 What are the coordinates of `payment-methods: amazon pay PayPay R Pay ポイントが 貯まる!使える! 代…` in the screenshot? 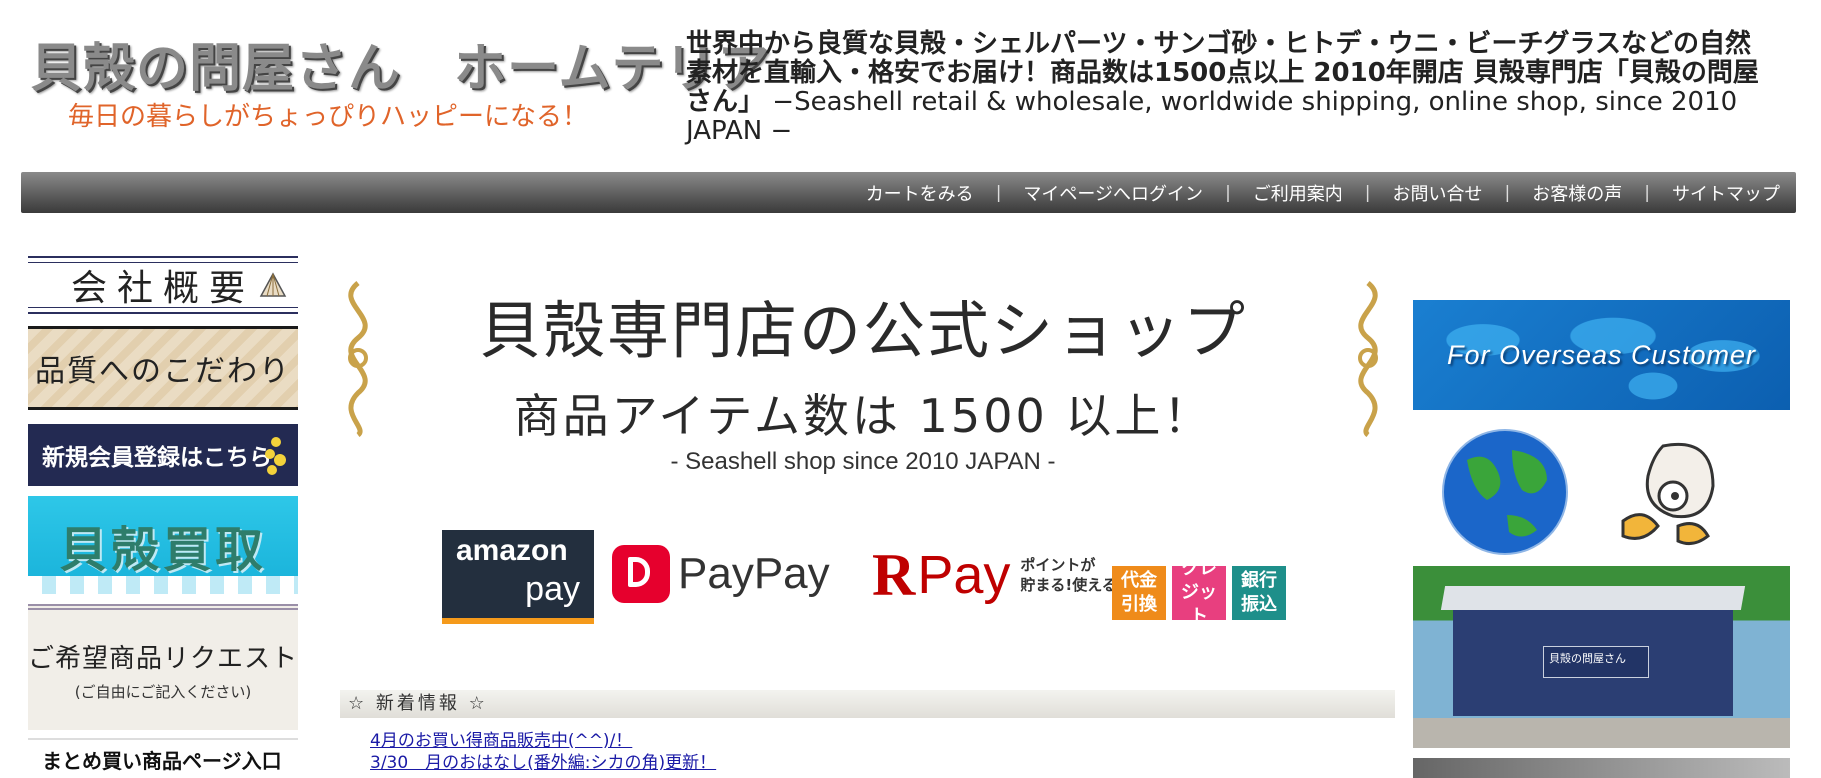 It's located at (863, 578).